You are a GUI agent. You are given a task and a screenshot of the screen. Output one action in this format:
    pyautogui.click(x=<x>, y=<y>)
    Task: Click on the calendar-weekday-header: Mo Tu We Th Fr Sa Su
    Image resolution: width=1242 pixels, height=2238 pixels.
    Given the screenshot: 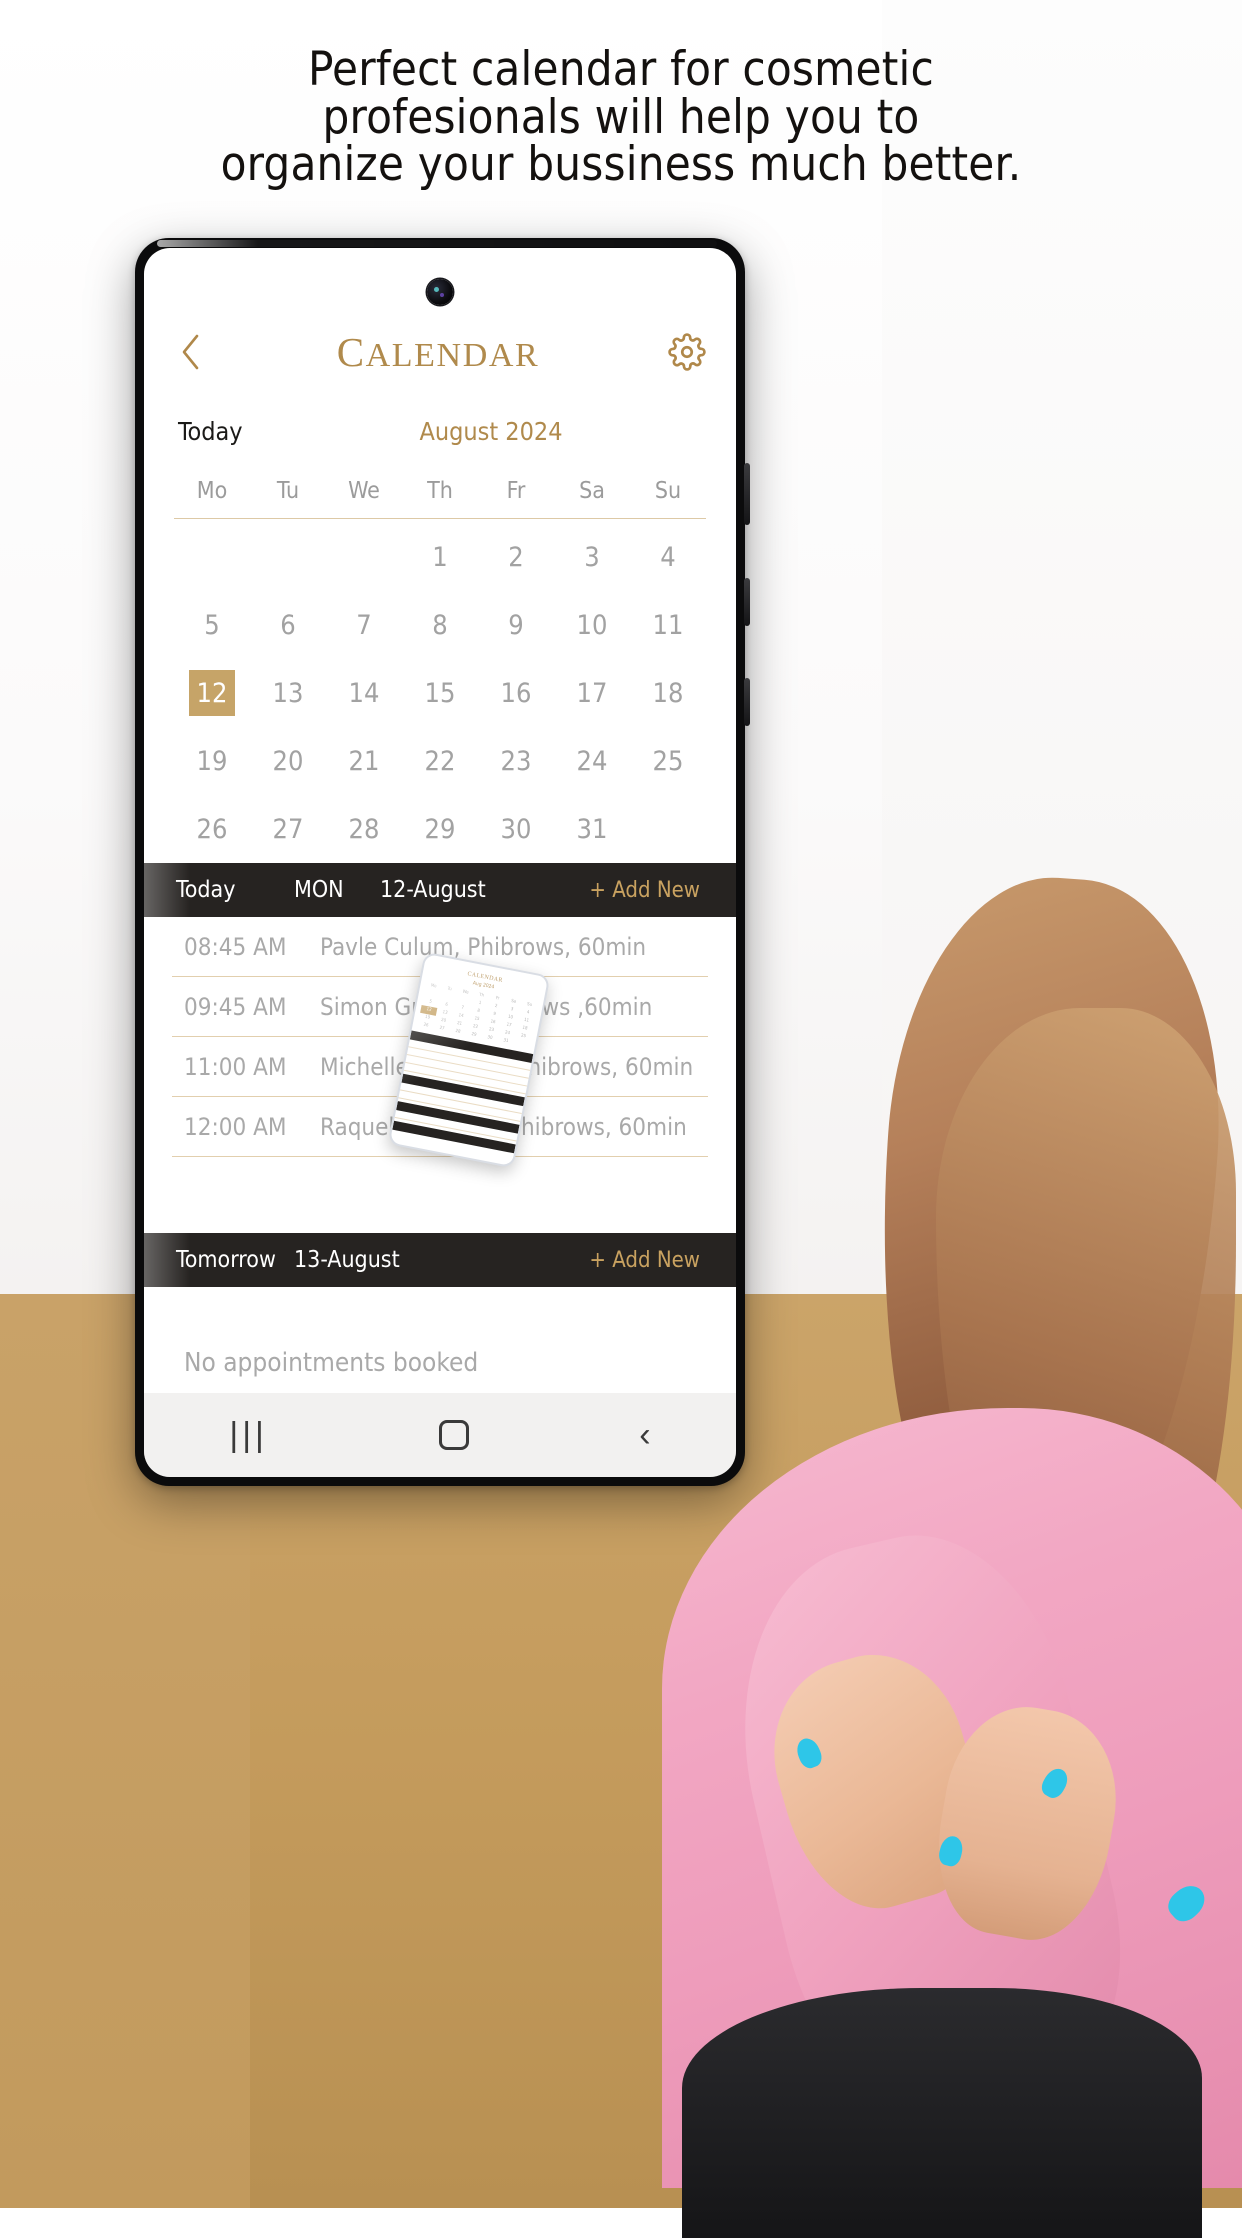 What is the action you would take?
    pyautogui.click(x=440, y=498)
    